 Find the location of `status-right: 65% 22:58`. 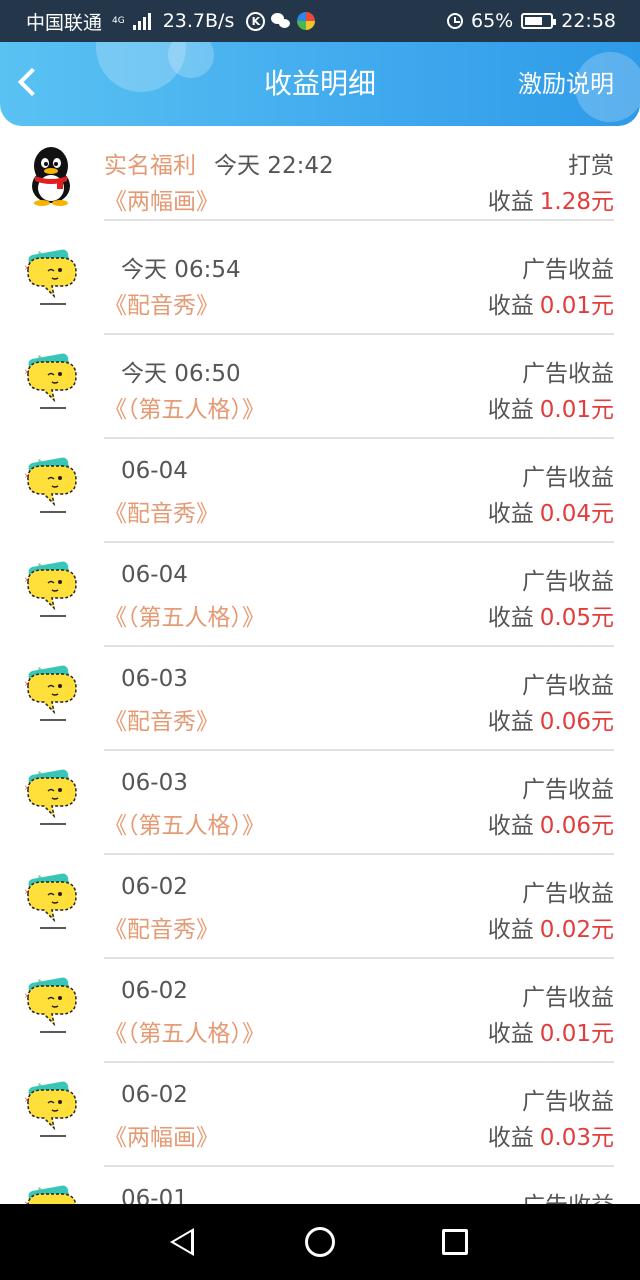

status-right: 65% 22:58 is located at coordinates (531, 21).